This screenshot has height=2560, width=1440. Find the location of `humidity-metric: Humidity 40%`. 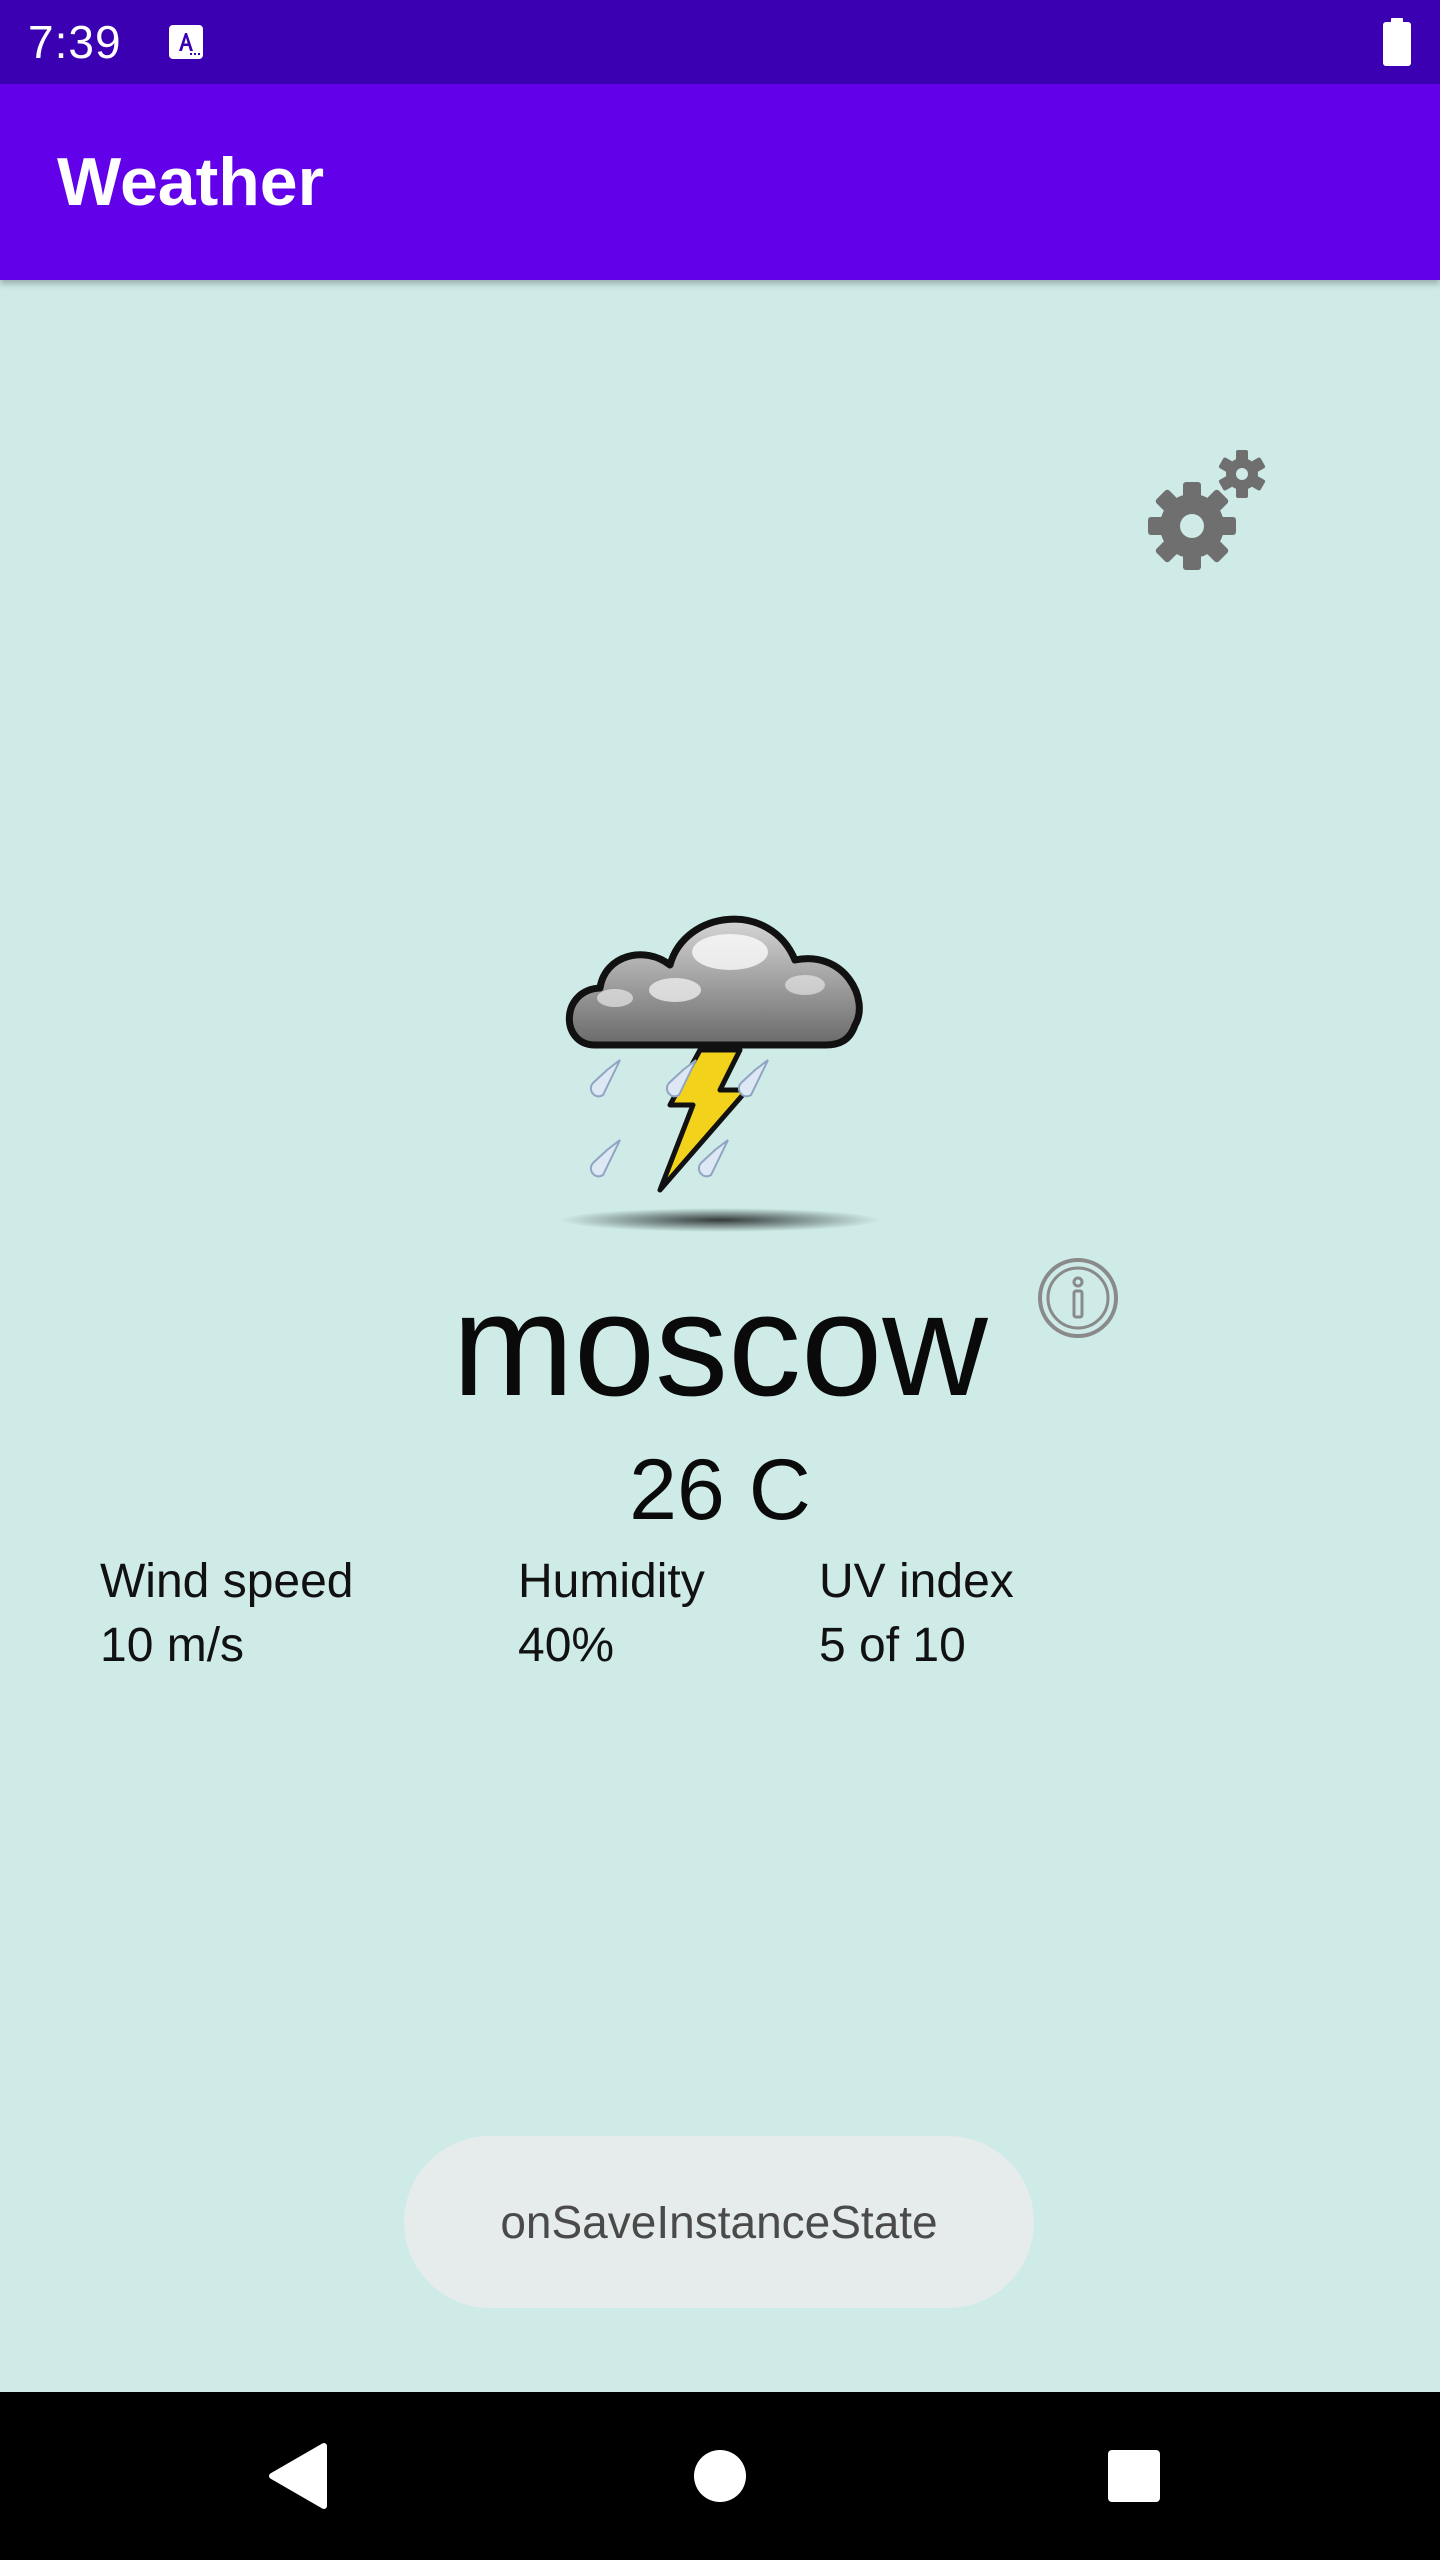

humidity-metric: Humidity 40% is located at coordinates (611, 1614).